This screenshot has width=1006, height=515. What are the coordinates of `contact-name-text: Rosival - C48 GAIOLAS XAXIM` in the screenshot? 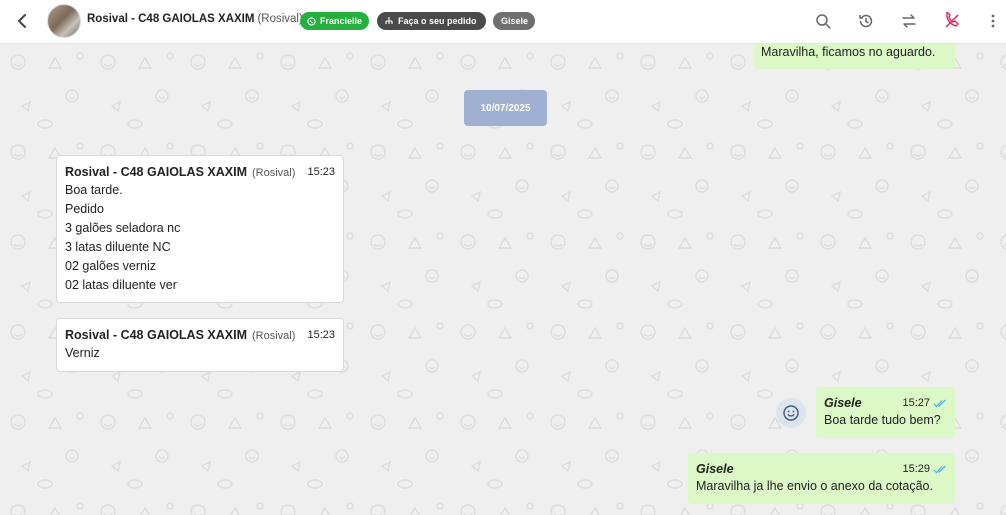 It's located at (171, 19).